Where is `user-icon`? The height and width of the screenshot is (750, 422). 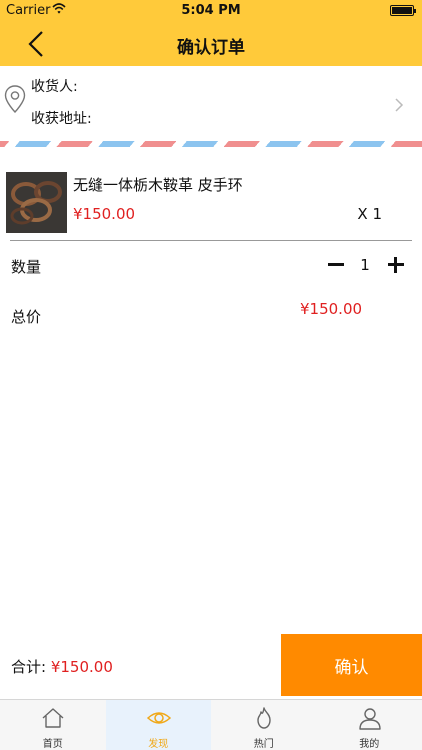 user-icon is located at coordinates (369, 719).